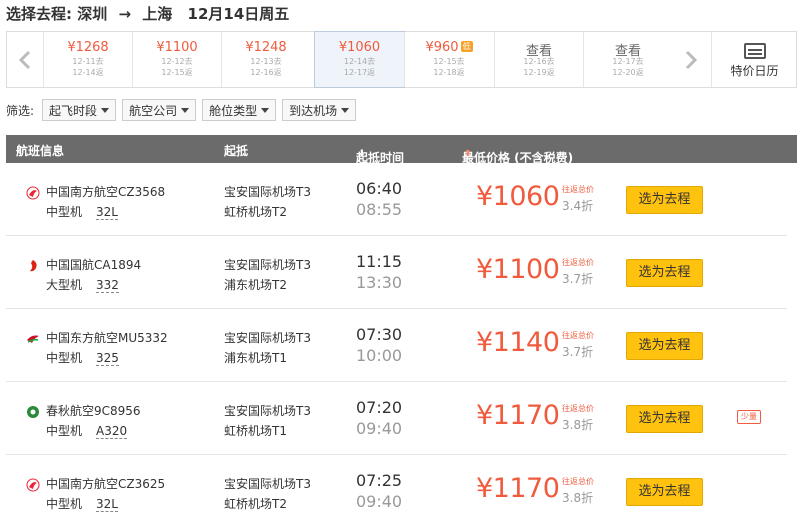 Image resolution: width=798 pixels, height=524 pixels. I want to click on date-cell: ¥1268 12-11去 12-14返, so click(87, 59).